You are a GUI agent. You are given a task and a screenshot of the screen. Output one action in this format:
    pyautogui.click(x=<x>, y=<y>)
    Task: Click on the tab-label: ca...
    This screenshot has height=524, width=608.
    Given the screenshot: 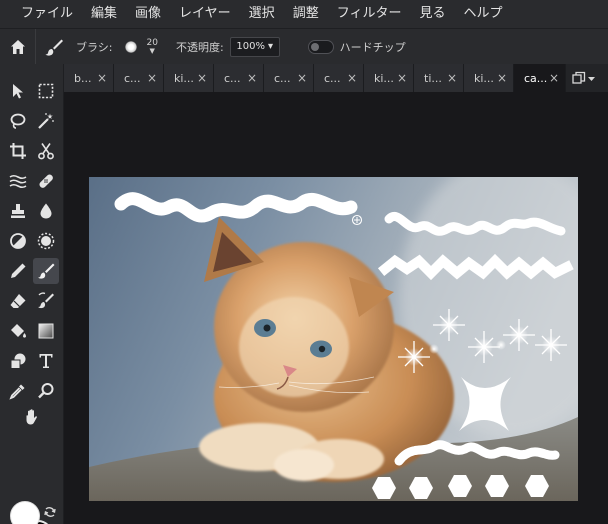 What is the action you would take?
    pyautogui.click(x=536, y=78)
    